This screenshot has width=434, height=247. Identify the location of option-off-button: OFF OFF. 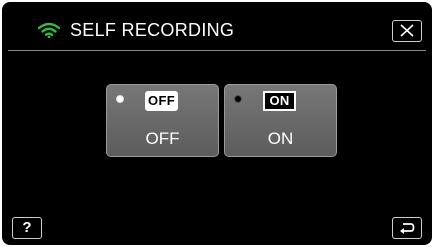
(162, 120).